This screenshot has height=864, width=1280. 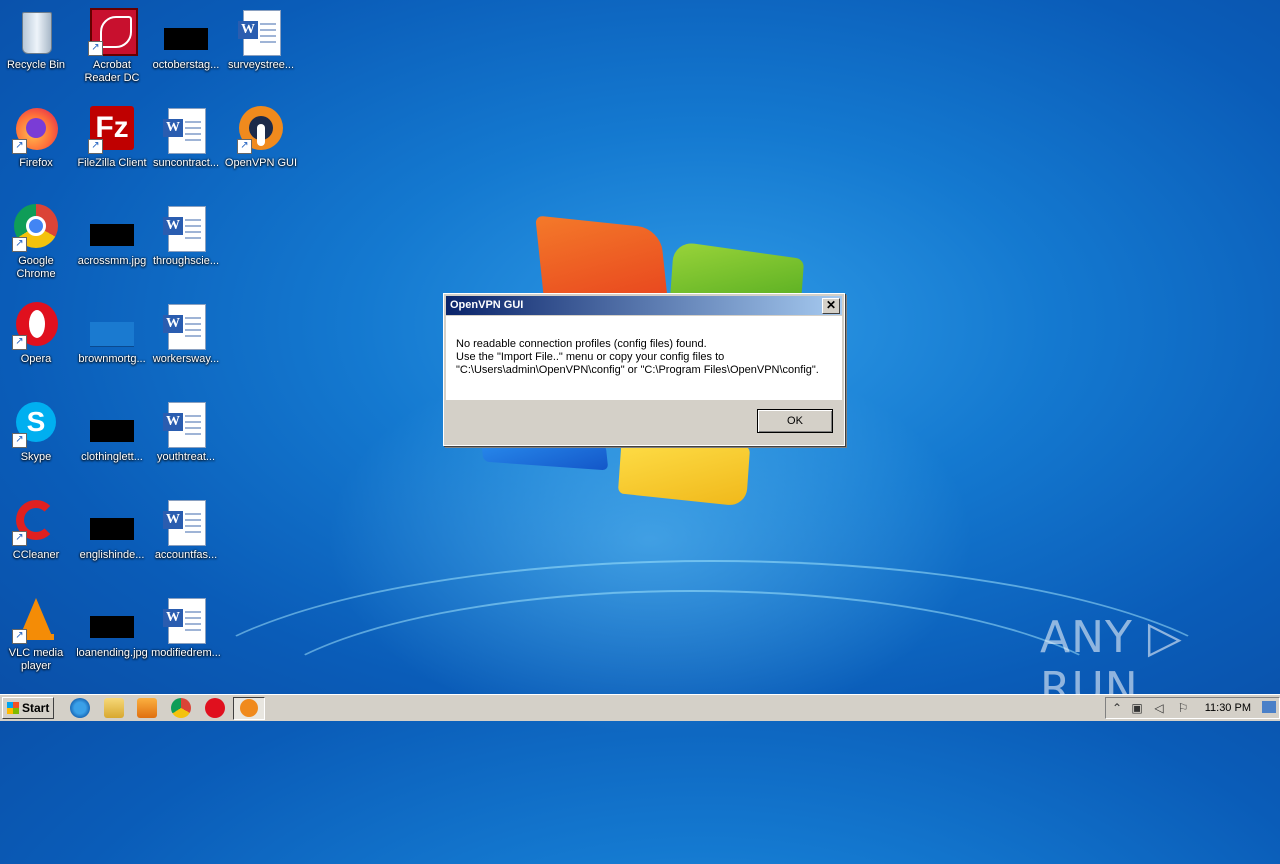 I want to click on firefox-icon: ↗, so click(x=36, y=130).